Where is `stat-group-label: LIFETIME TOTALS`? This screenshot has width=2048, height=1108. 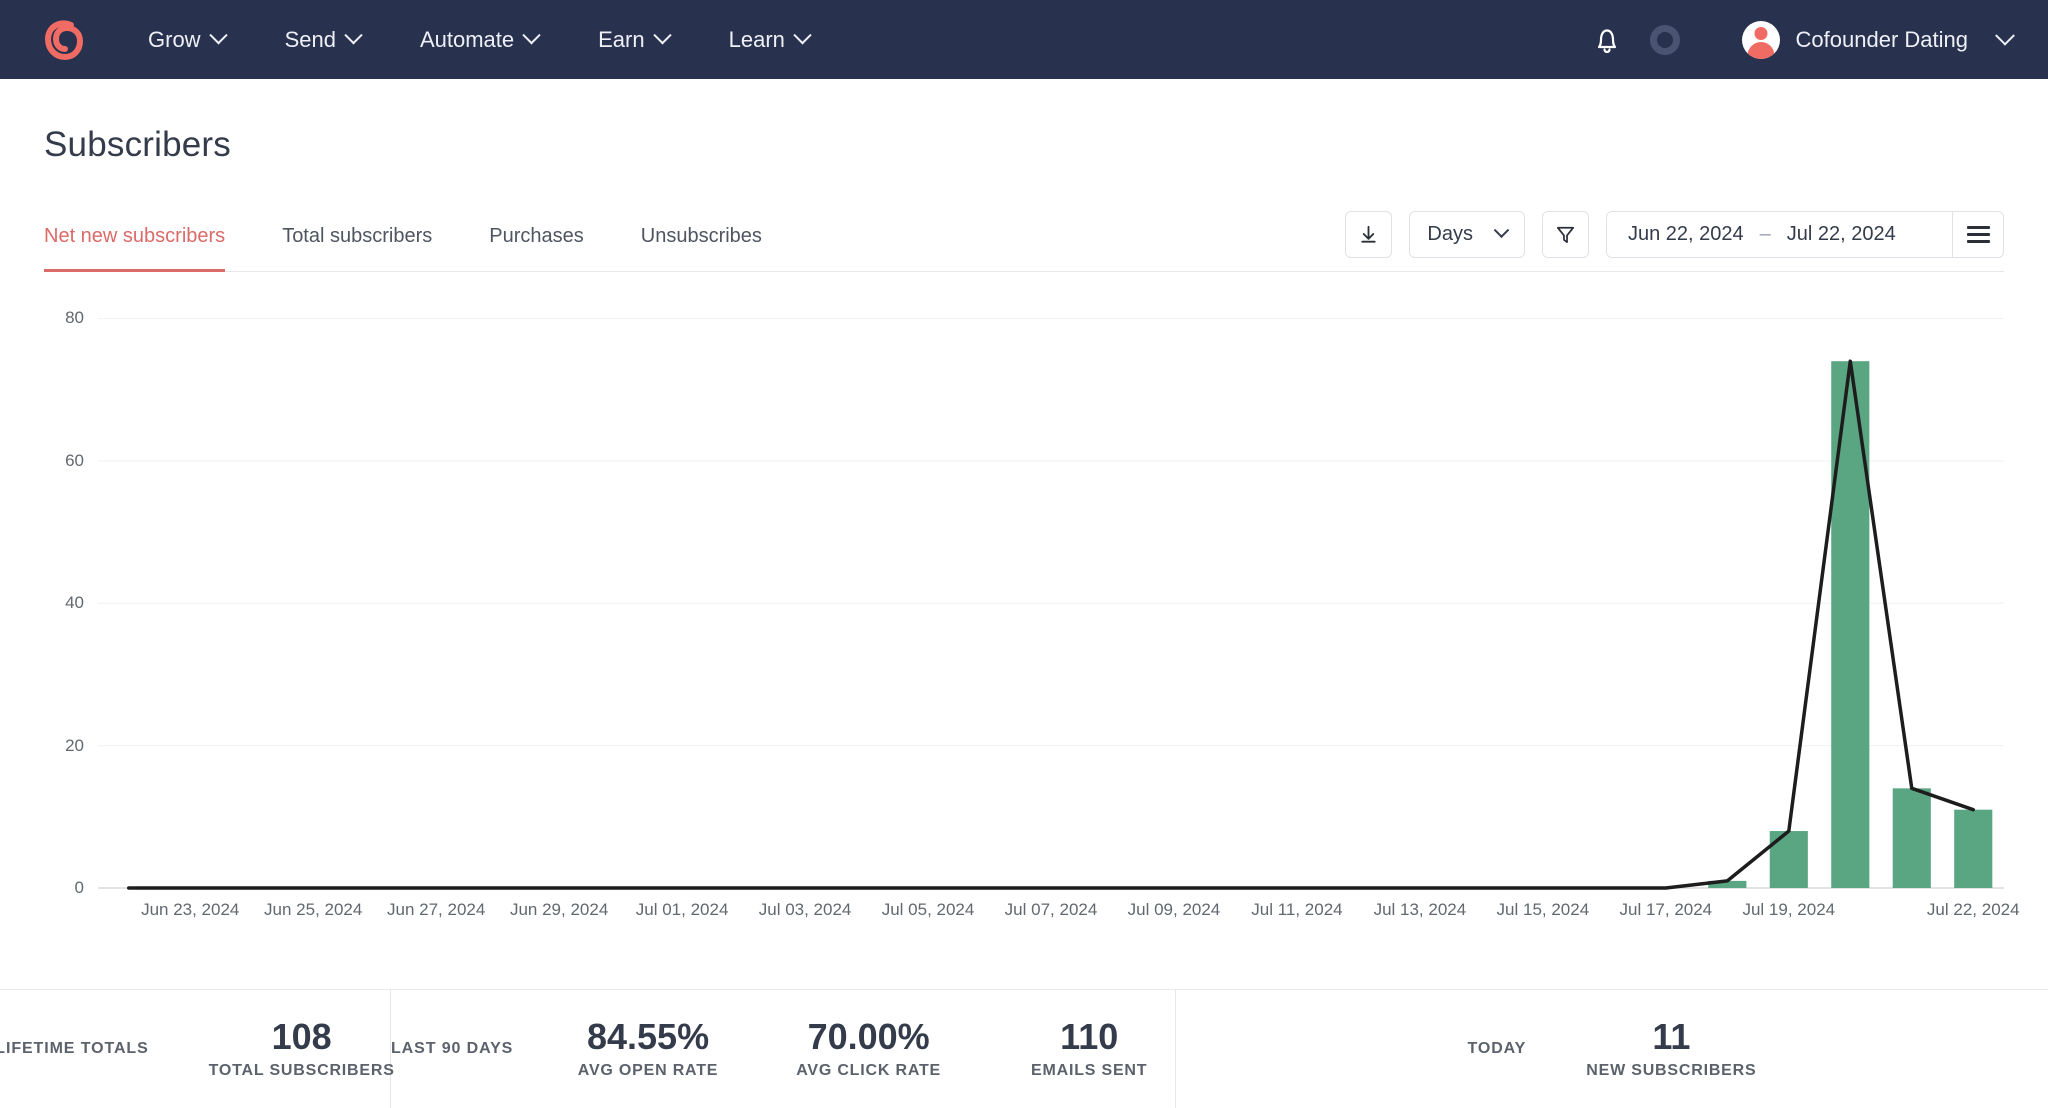 stat-group-label: LIFETIME TOTALS is located at coordinates (74, 1048).